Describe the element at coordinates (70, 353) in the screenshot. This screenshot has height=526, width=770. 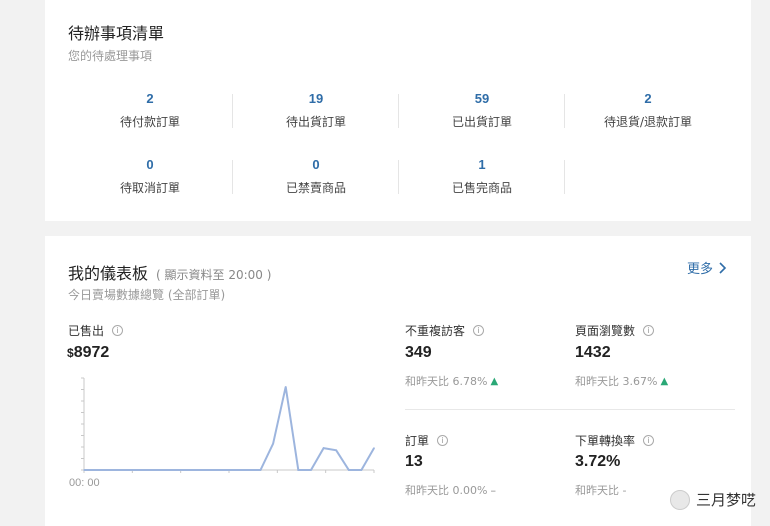
I see `currency-symbol: $` at that location.